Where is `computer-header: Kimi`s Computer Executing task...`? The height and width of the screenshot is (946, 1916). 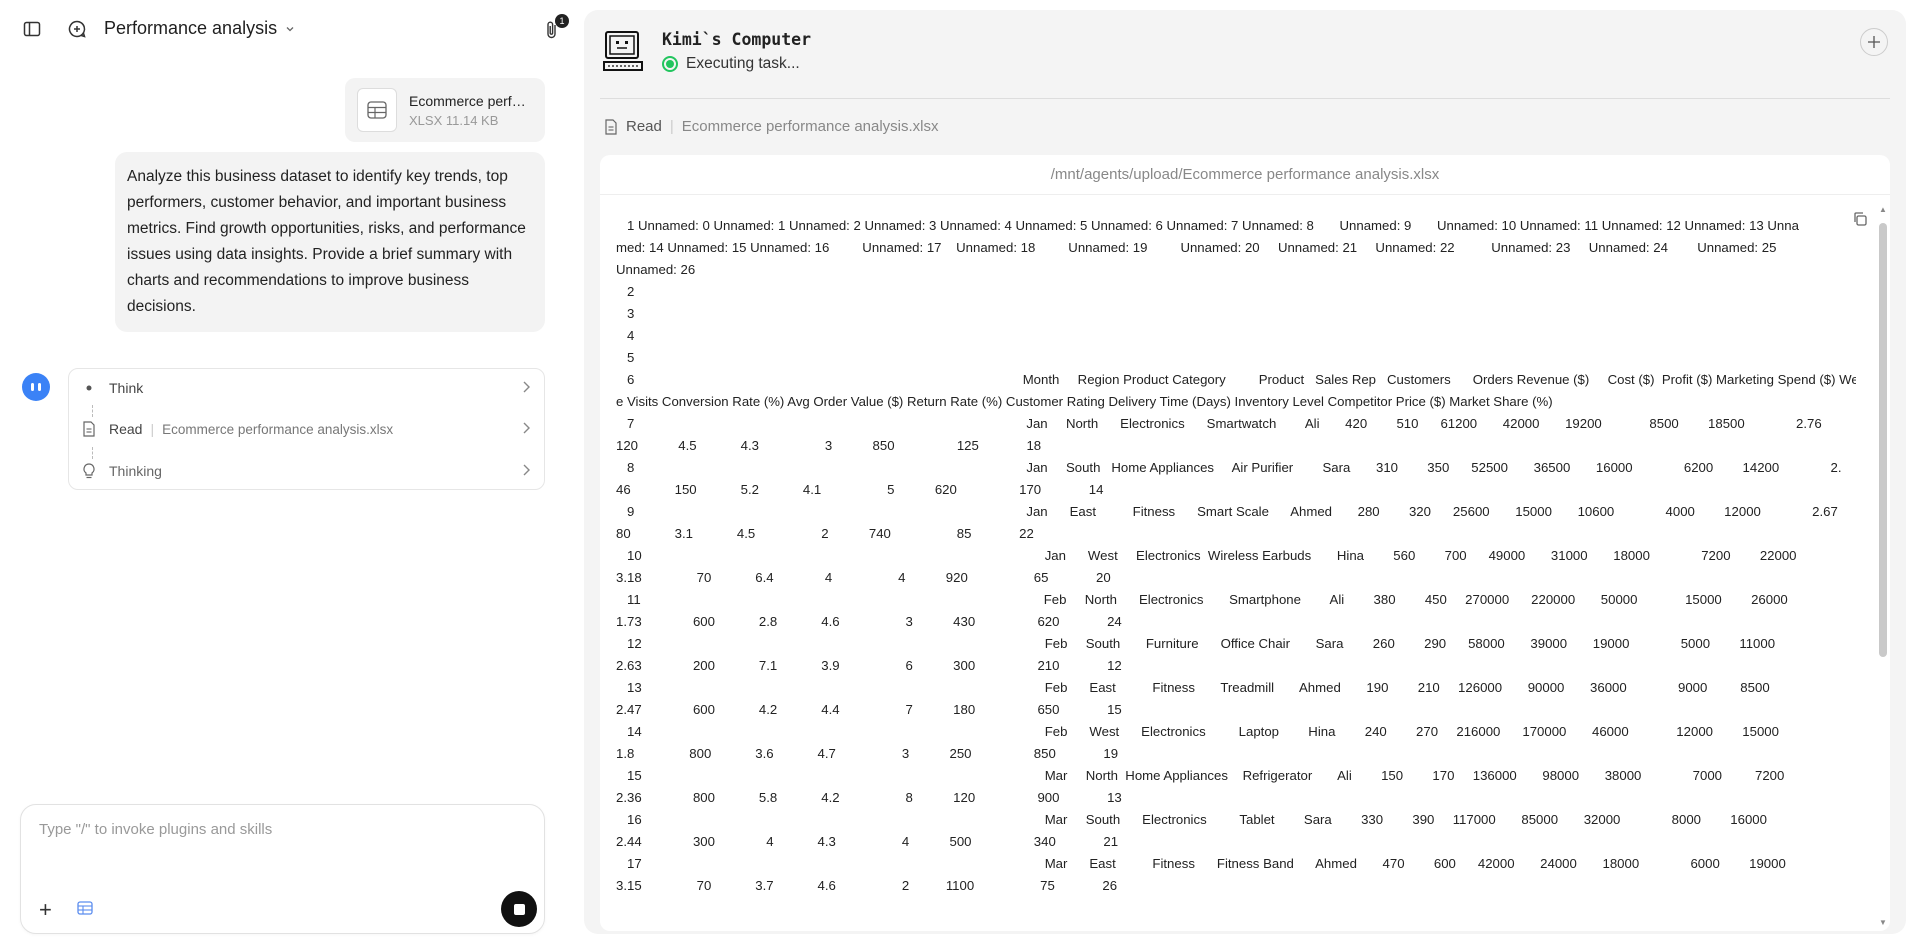
computer-header: Kimi`s Computer Executing task... is located at coordinates (706, 54).